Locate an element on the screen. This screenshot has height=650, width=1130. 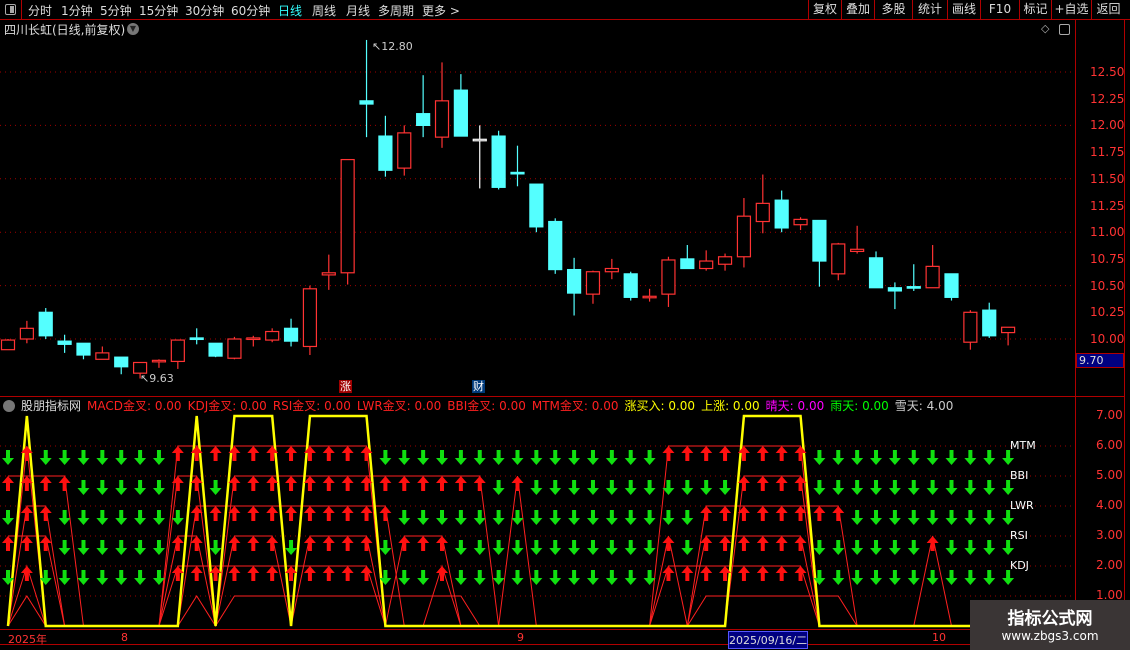
price-tick-label: 11.25 is located at coordinates (1107, 205).